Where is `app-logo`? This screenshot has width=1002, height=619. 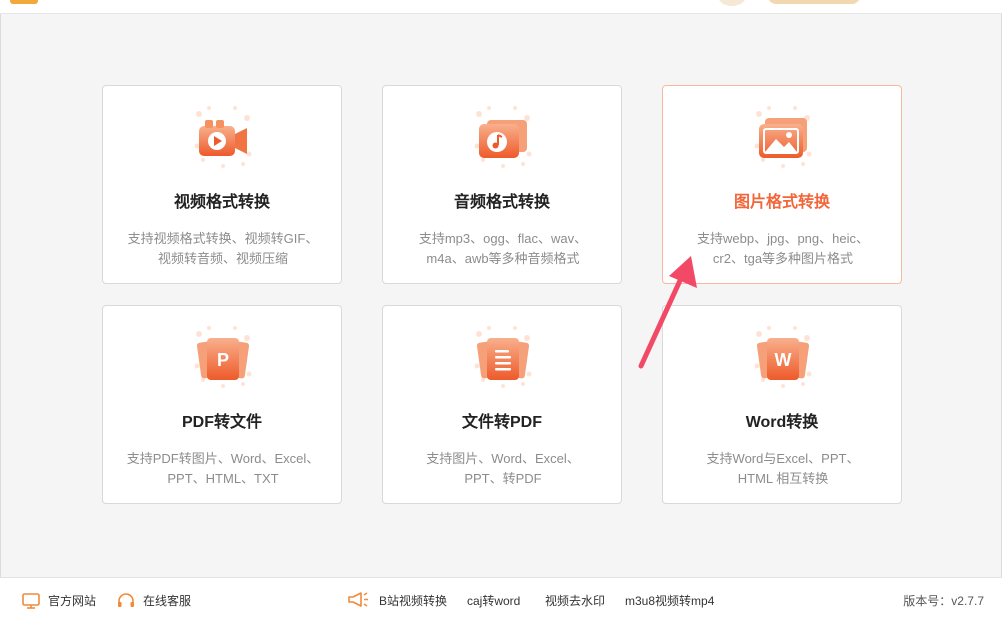
app-logo is located at coordinates (24, 2).